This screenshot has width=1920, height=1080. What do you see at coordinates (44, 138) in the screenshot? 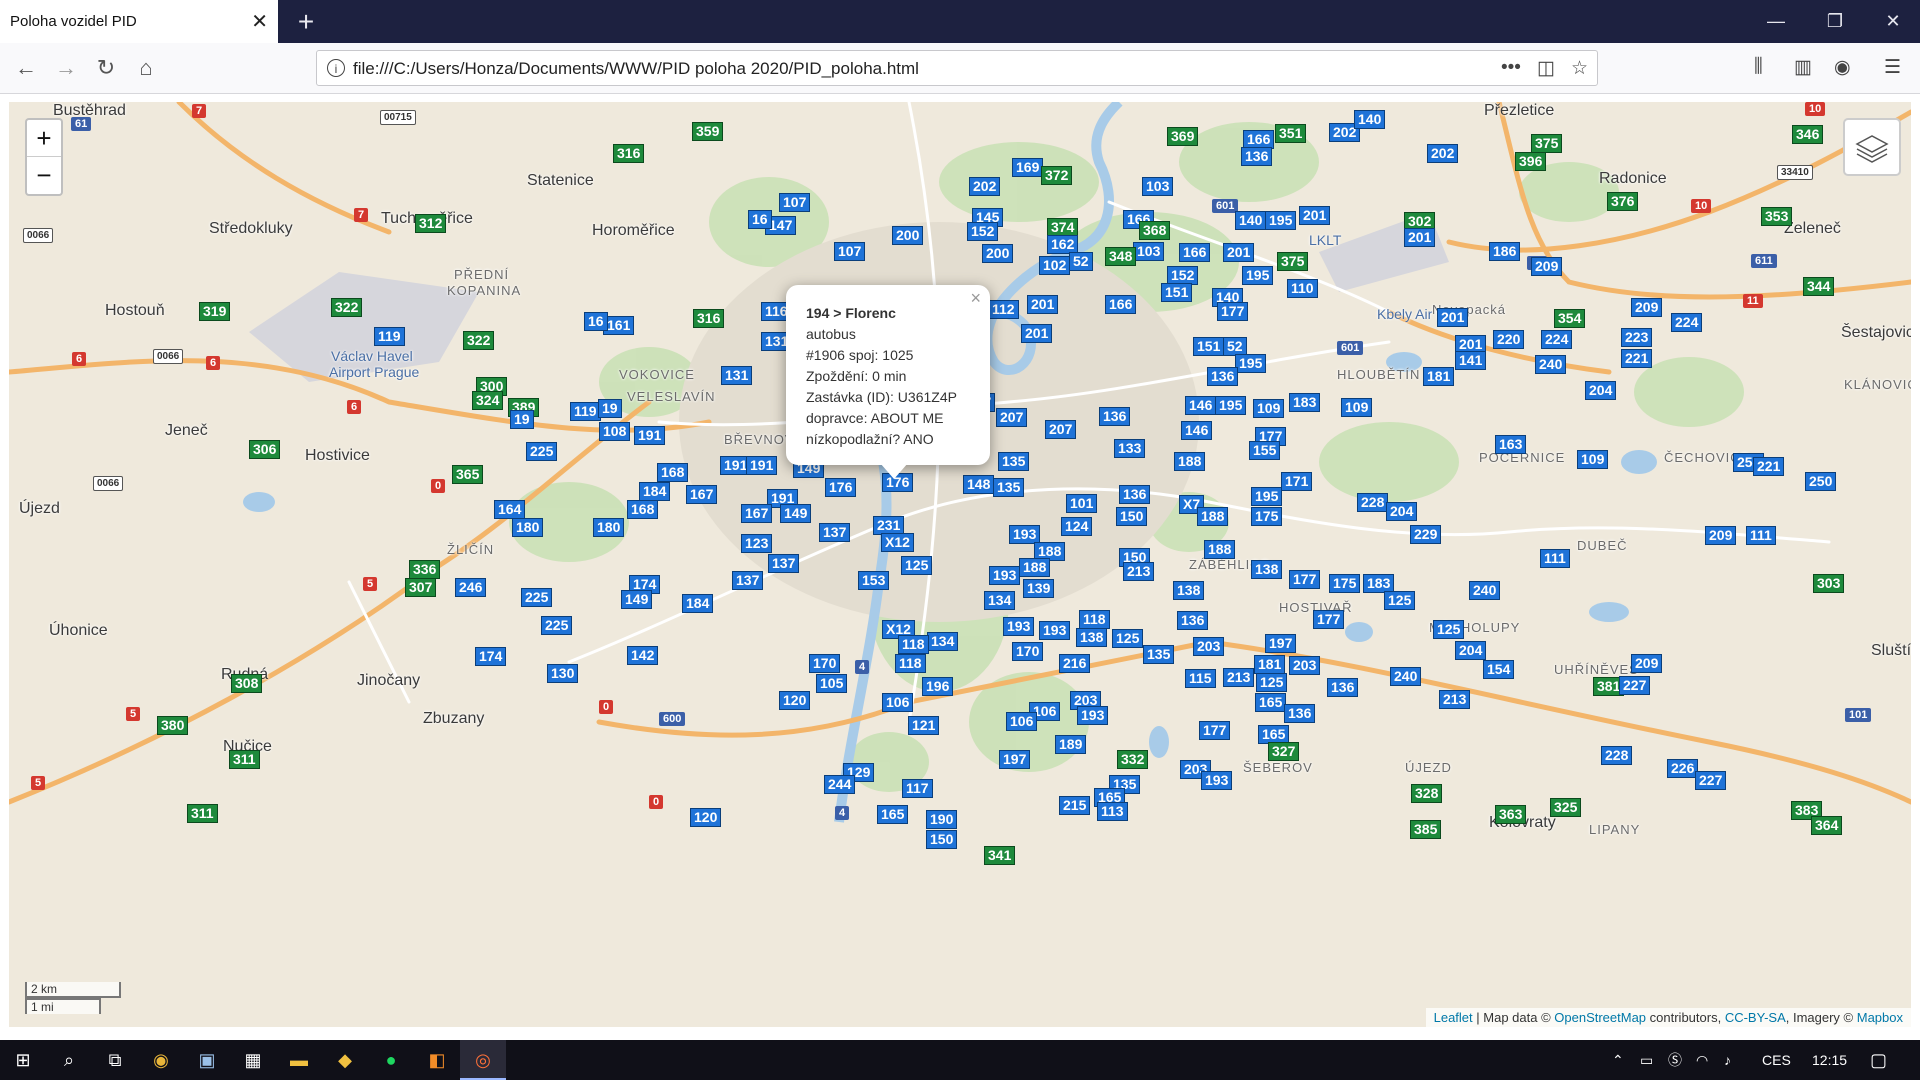
I see `zoom-in-button: +` at bounding box center [44, 138].